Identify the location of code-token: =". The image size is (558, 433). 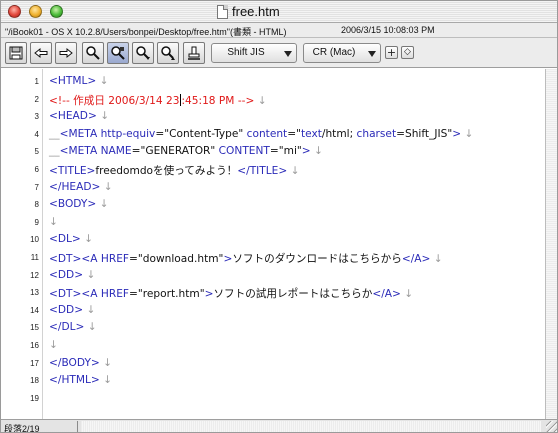
(294, 133).